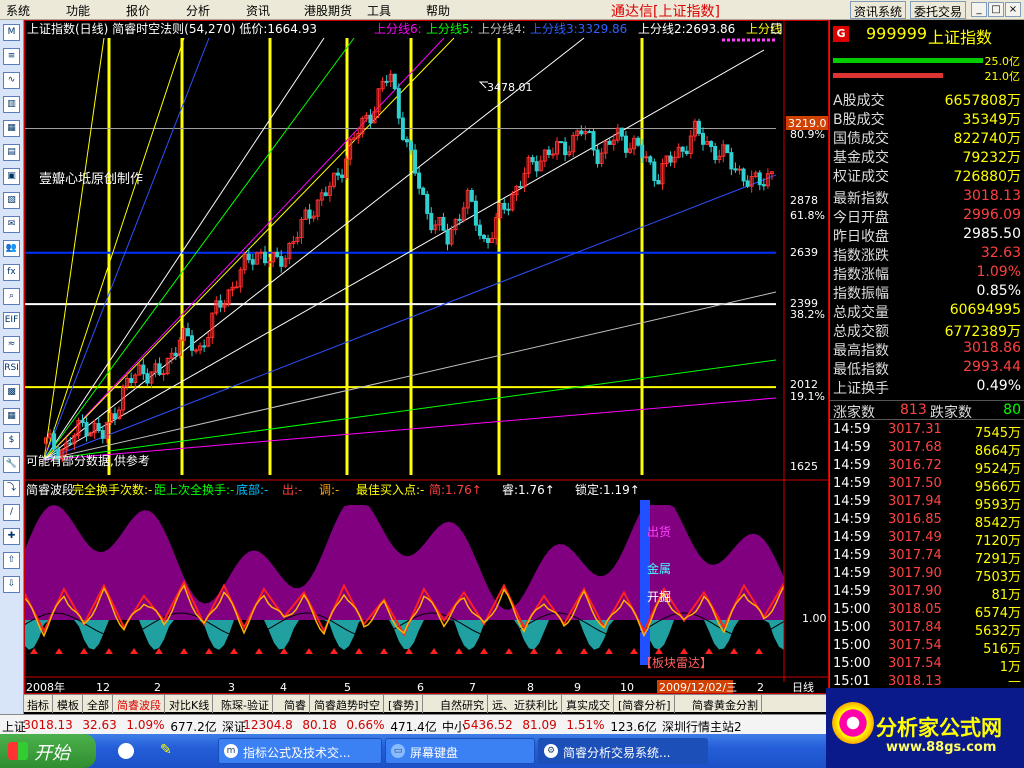 This screenshot has width=1024, height=768. What do you see at coordinates (11, 104) in the screenshot?
I see `tool-icon-3: ▥` at bounding box center [11, 104].